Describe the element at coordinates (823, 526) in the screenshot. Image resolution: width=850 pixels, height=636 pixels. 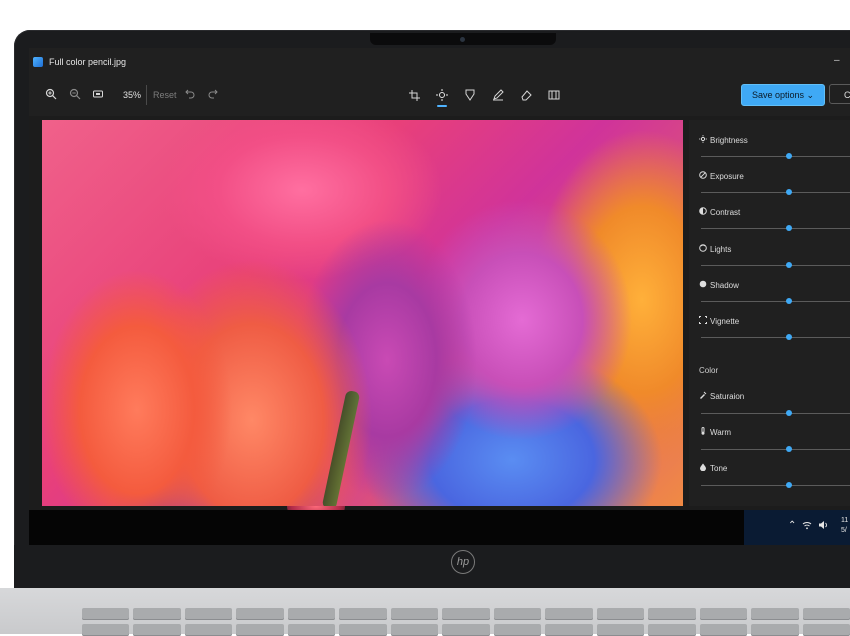
I see `speaker-icon` at that location.